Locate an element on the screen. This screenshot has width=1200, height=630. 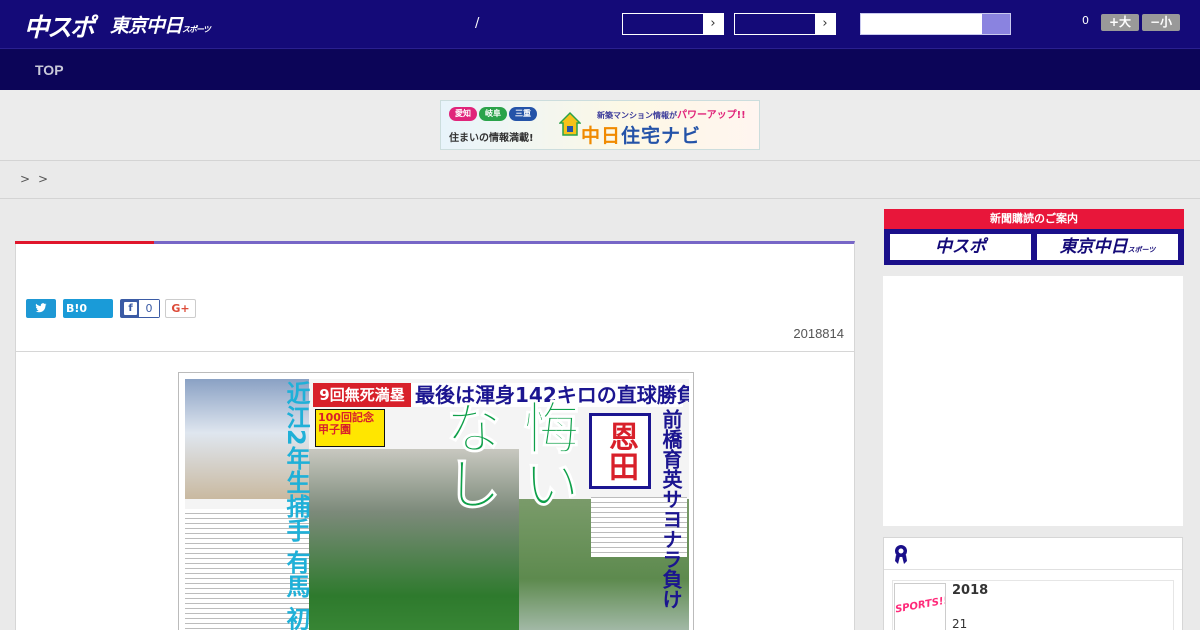
nav-item-top: TOP is located at coordinates (49, 70).